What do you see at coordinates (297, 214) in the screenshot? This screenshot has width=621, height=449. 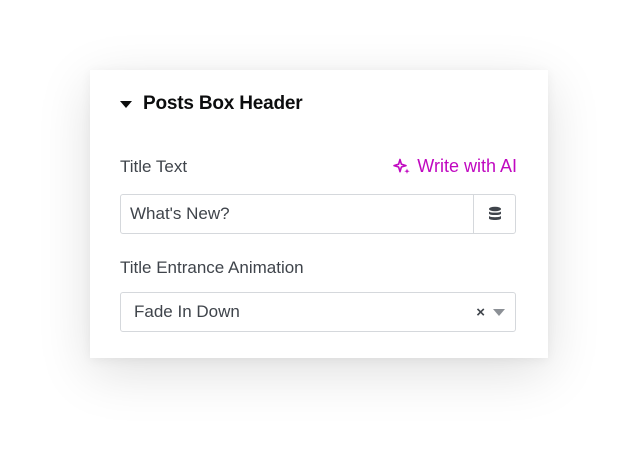 I see `title-text-input` at bounding box center [297, 214].